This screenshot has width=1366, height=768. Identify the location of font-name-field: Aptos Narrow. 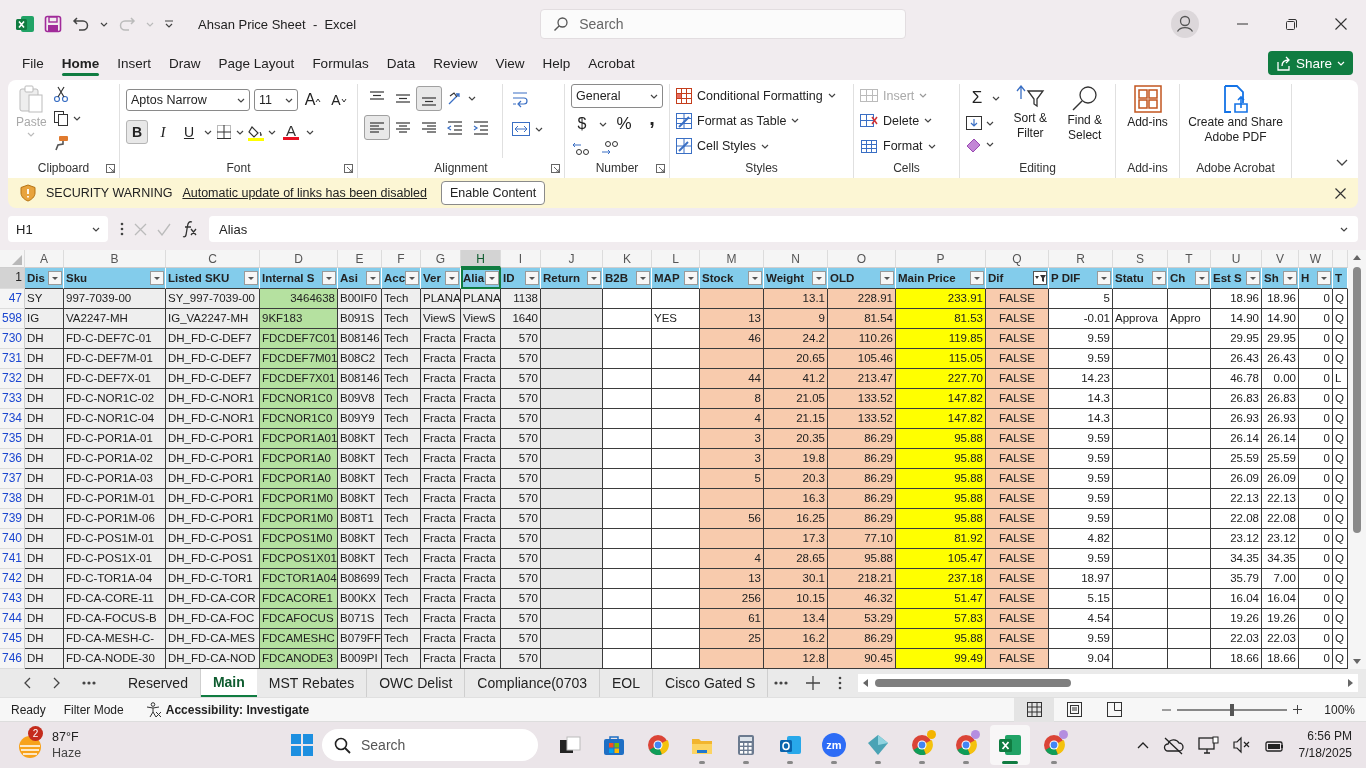
(188, 100).